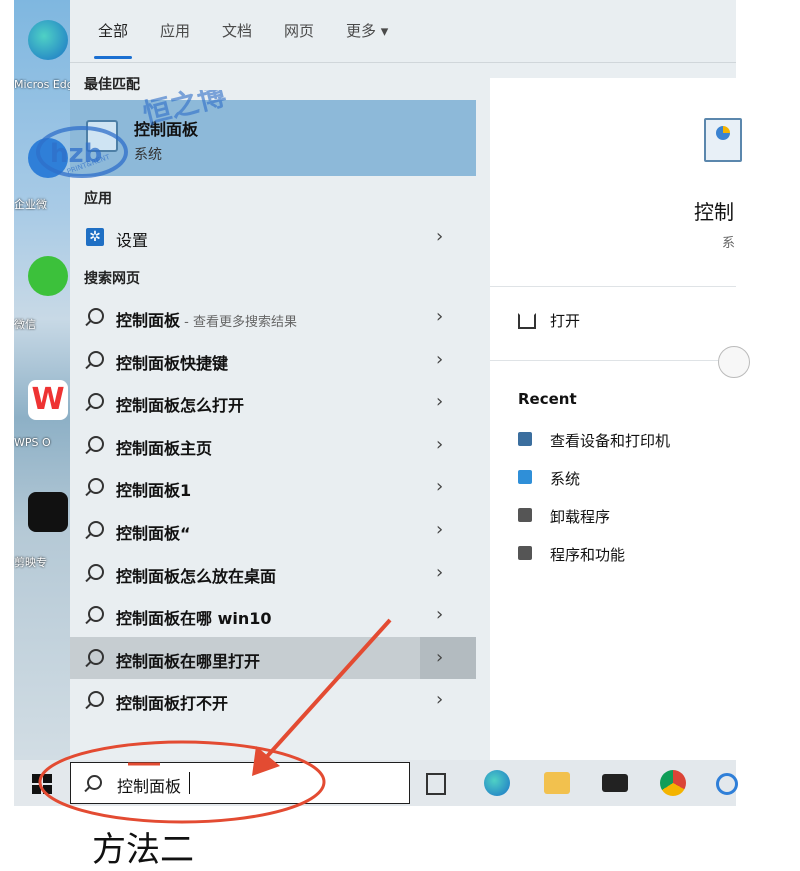  What do you see at coordinates (215, 721) in the screenshot?
I see `red-annotation` at bounding box center [215, 721].